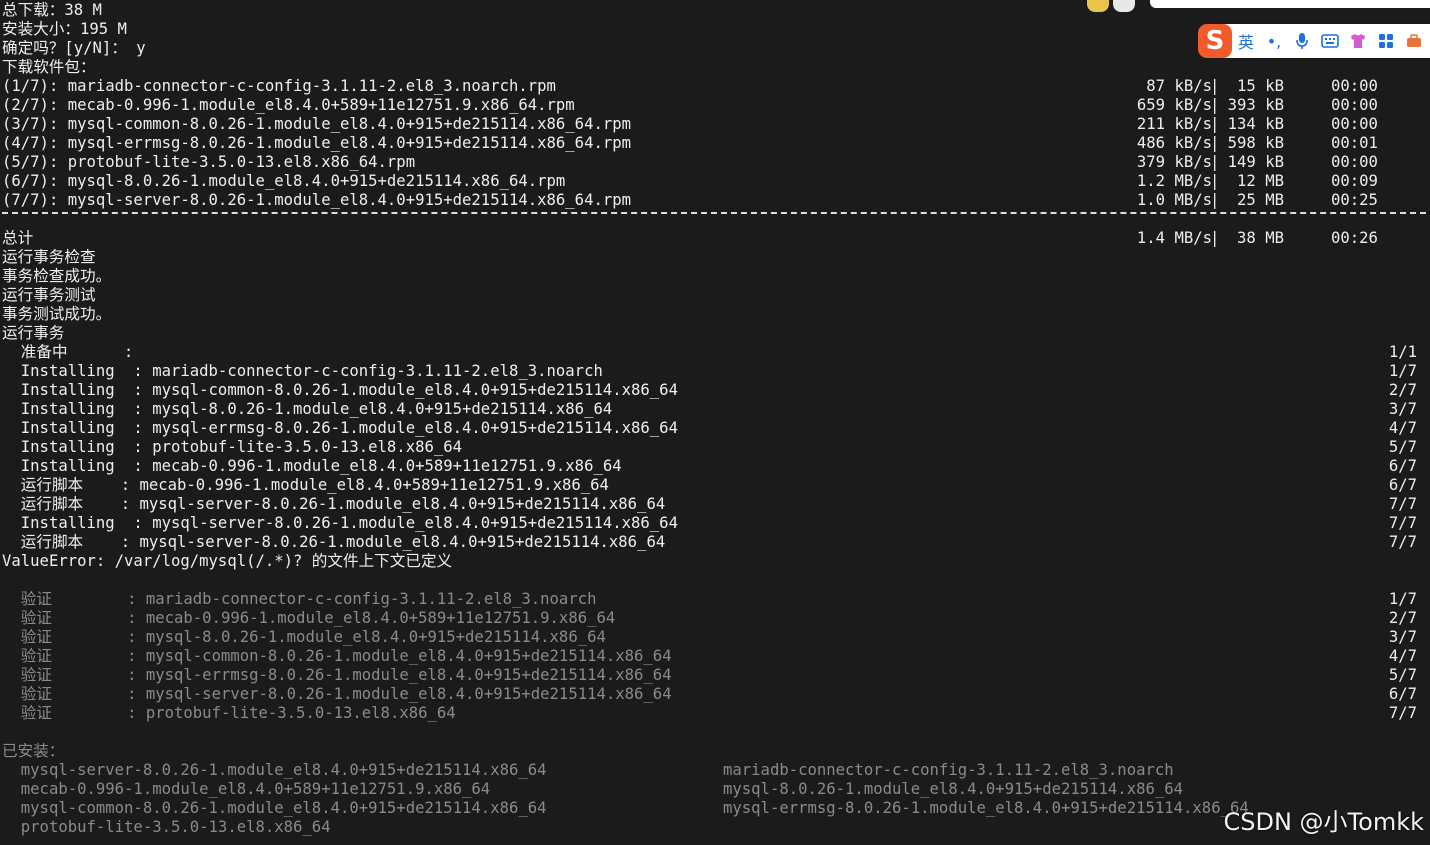  I want to click on ime-decoration, so click(1117, 7).